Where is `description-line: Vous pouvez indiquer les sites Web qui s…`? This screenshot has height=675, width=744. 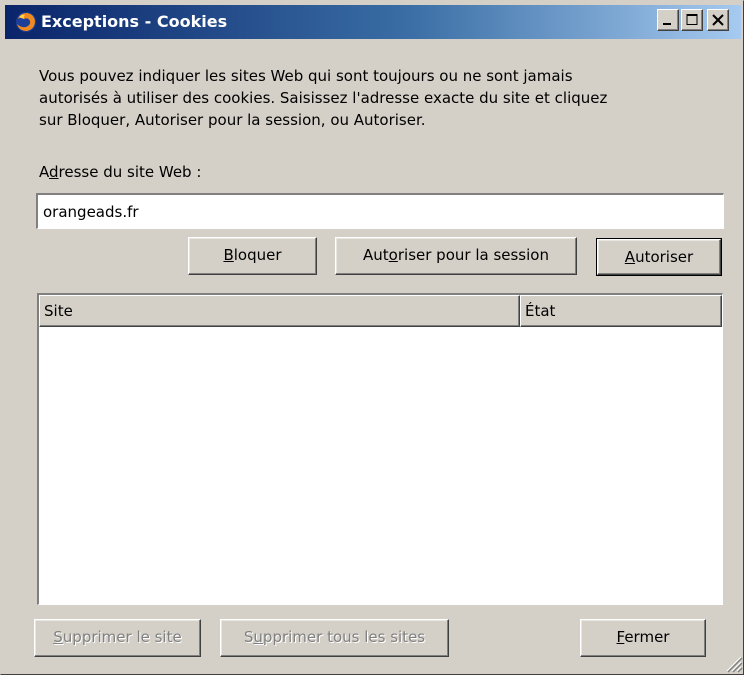
description-line: Vous pouvez indiquer les sites Web qui s… is located at coordinates (306, 76).